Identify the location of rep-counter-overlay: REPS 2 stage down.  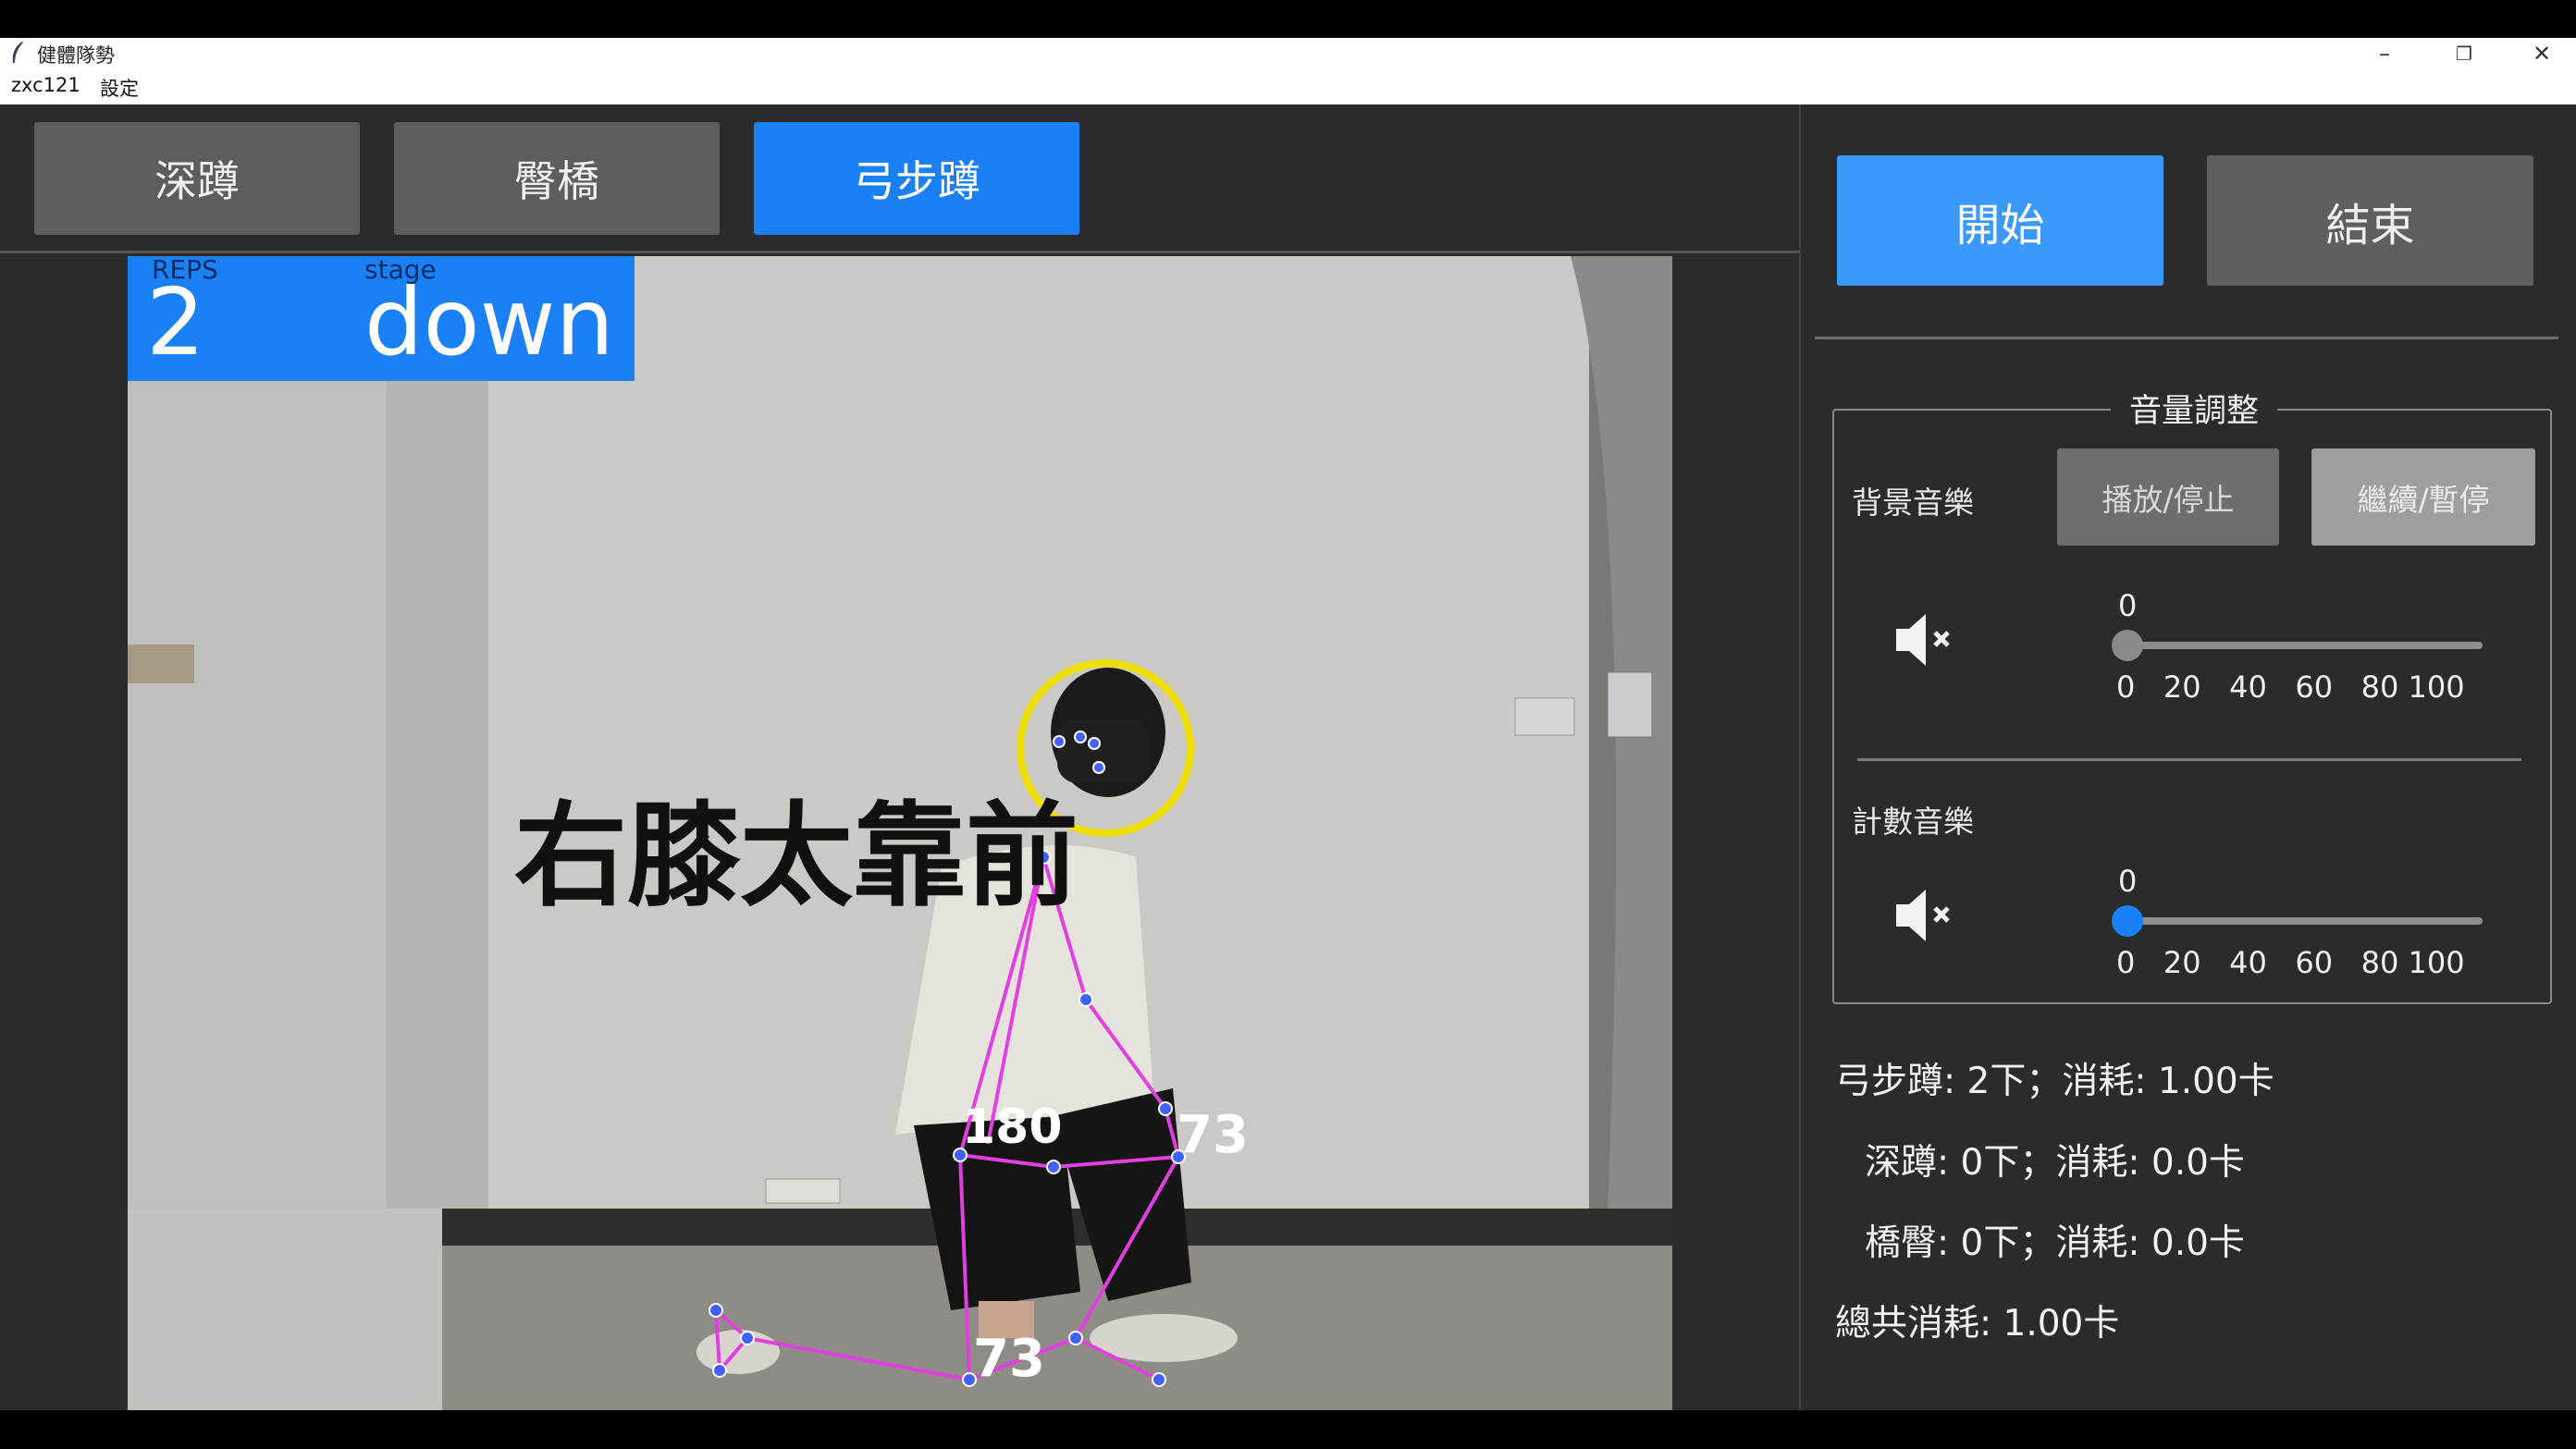
(381, 318).